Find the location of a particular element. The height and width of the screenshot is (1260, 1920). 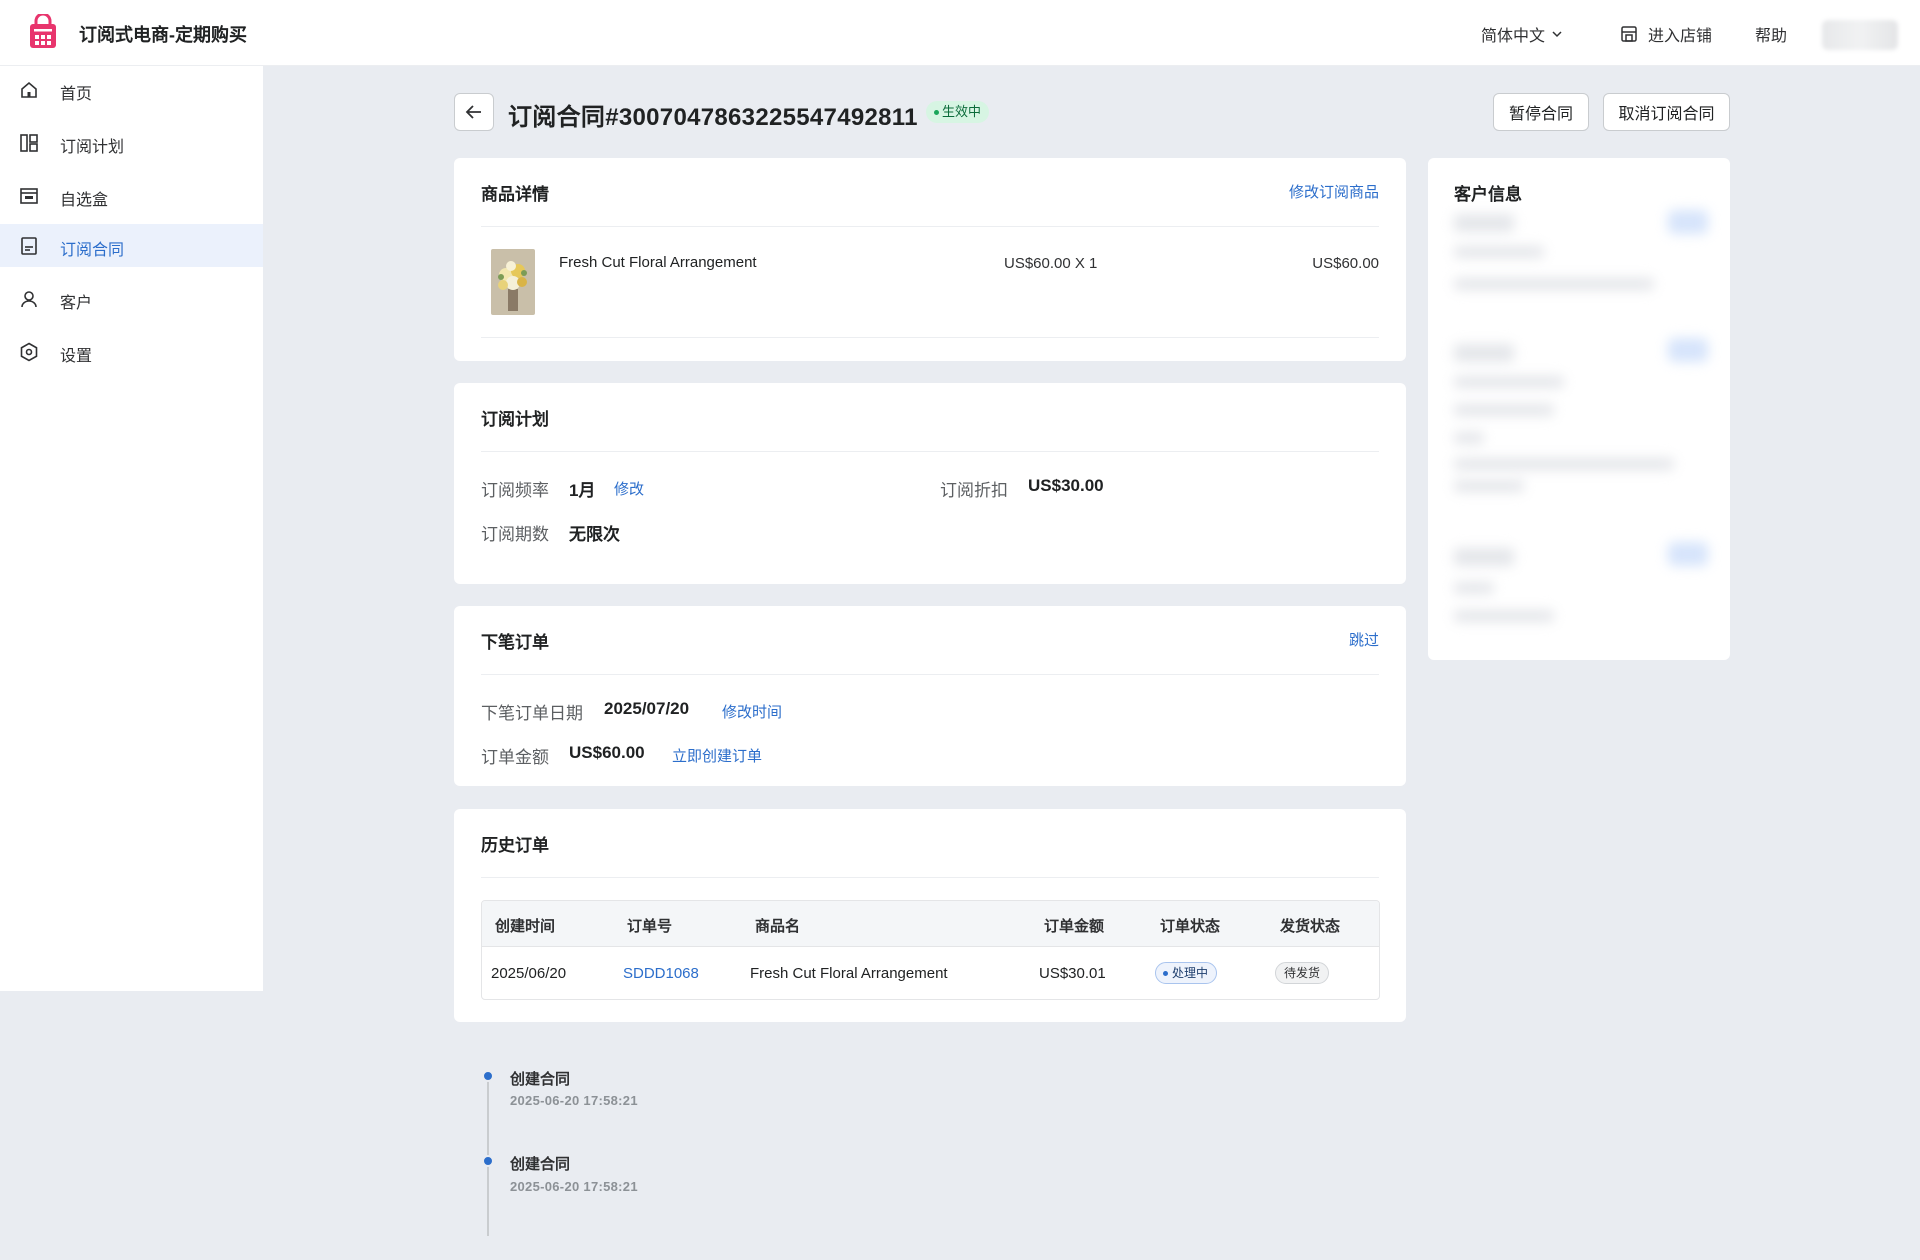

order-amount-label: 订单金额 is located at coordinates (515, 757).